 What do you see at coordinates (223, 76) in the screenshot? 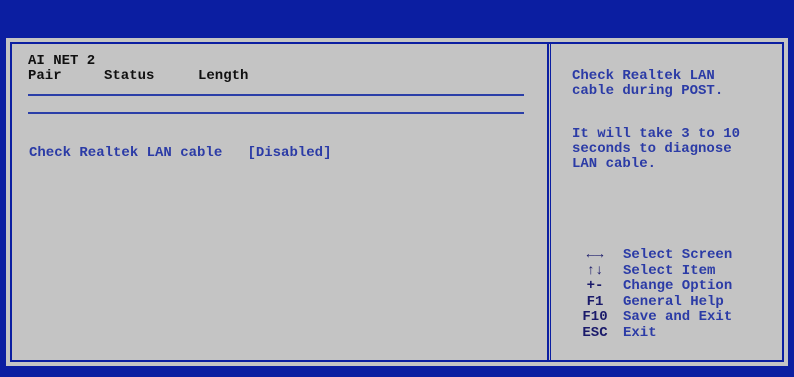
I see `column-length: Length` at bounding box center [223, 76].